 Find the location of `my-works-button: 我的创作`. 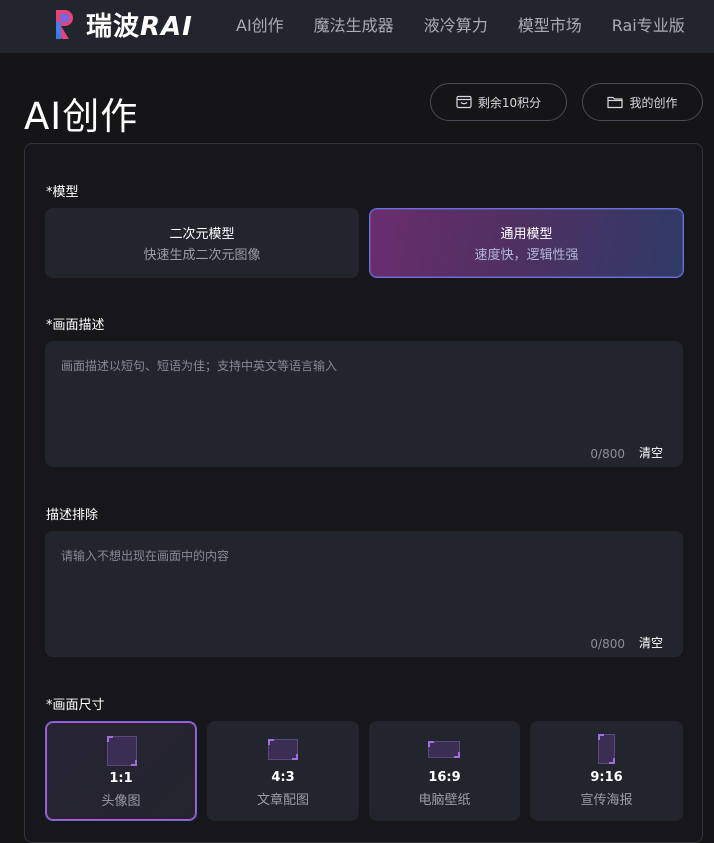

my-works-button: 我的创作 is located at coordinates (642, 102).